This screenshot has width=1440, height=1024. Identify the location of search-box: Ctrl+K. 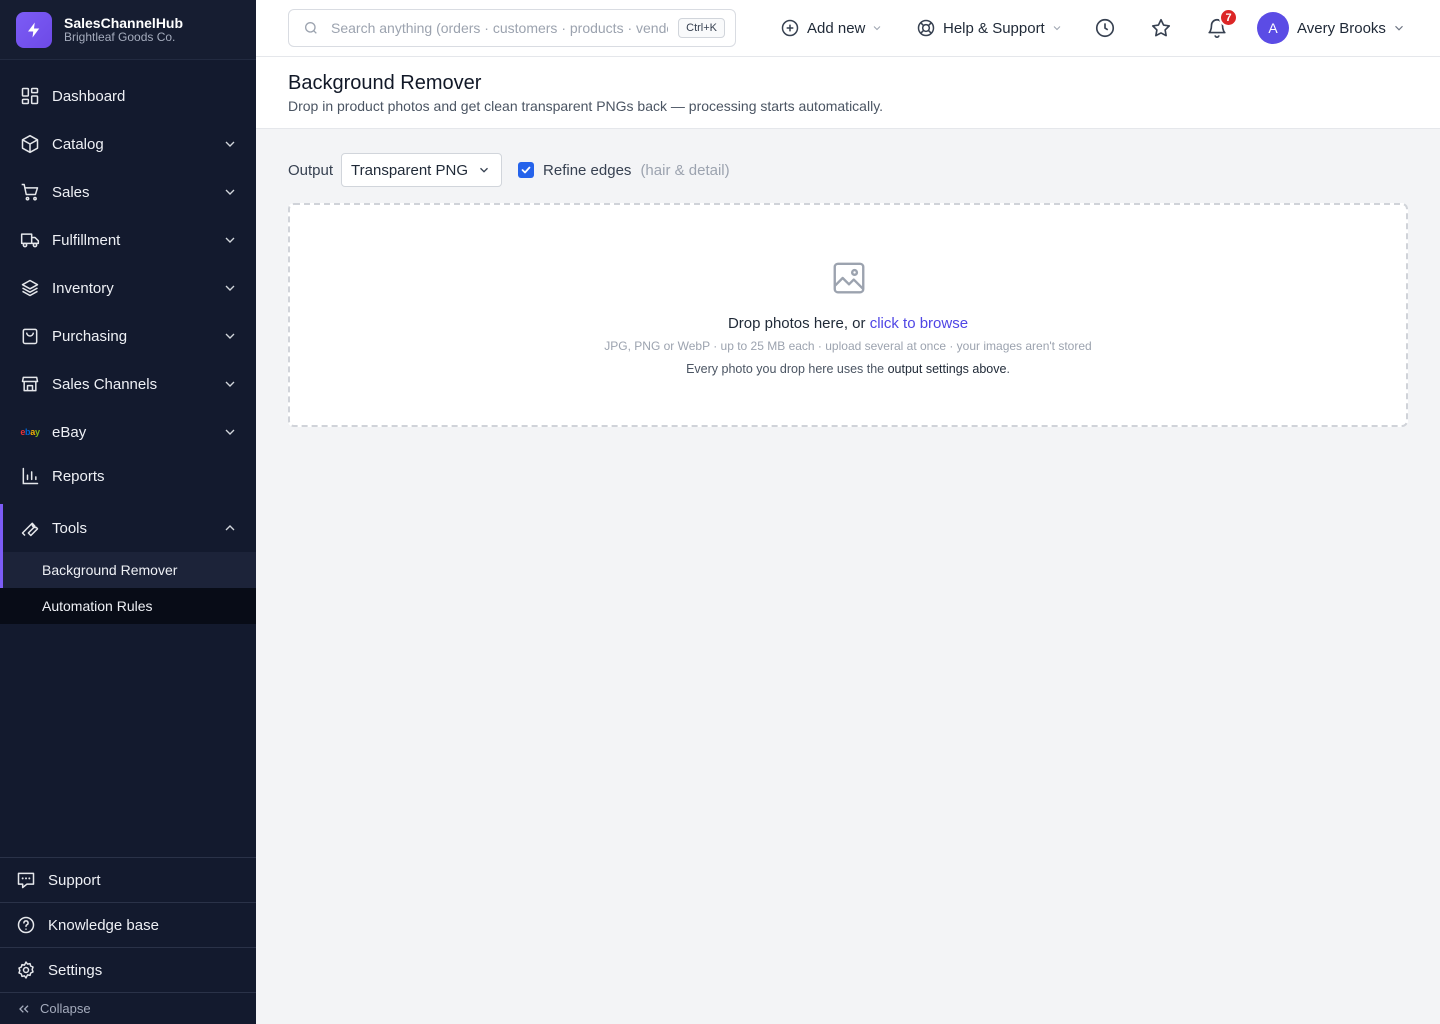
(512, 28).